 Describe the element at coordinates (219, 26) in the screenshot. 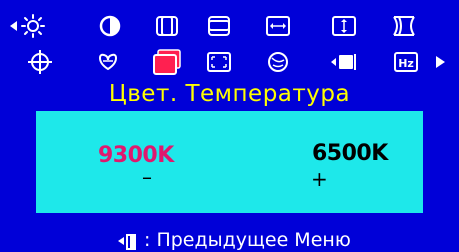

I see `v-position-icon` at that location.